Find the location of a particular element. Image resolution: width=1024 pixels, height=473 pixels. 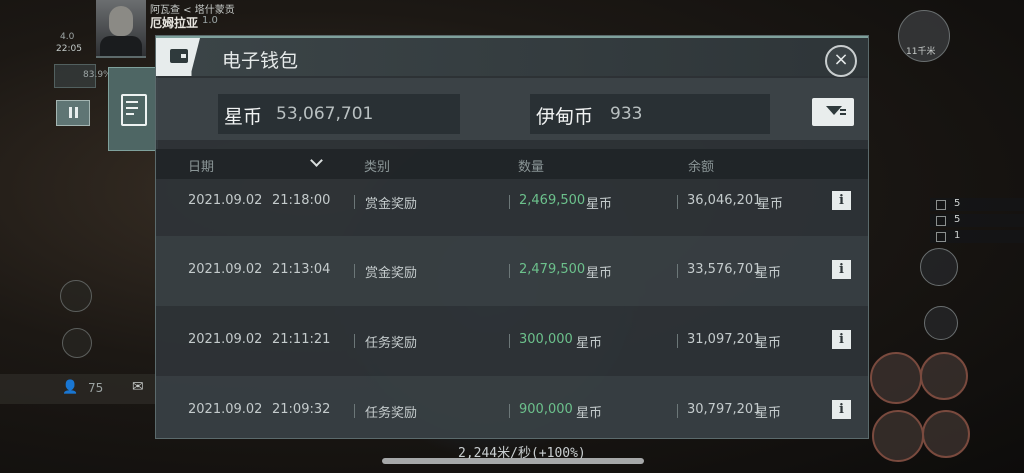

col-amount: 数量 is located at coordinates (531, 167).